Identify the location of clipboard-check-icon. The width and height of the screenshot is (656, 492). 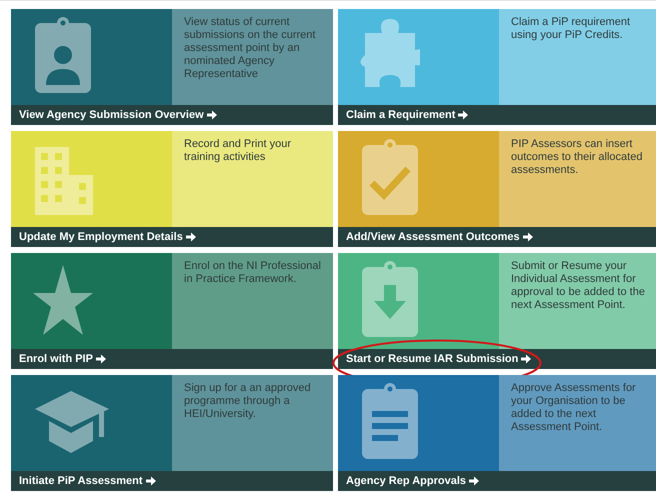
(390, 177).